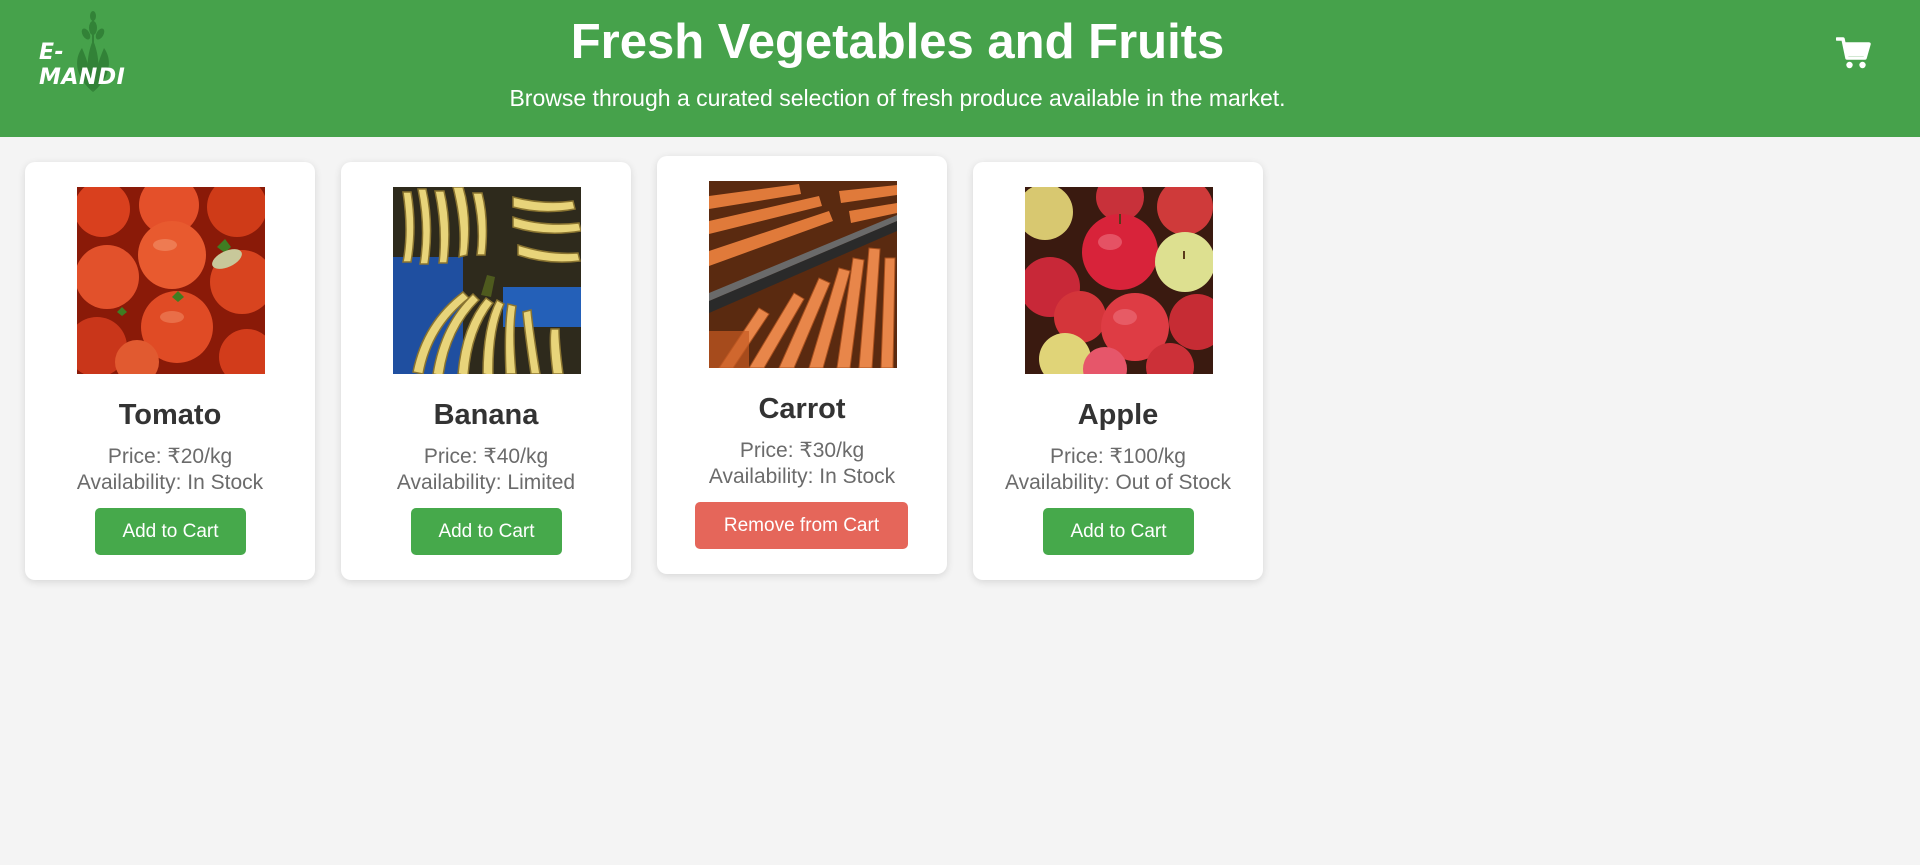 The image size is (1920, 865). What do you see at coordinates (487, 280) in the screenshot?
I see `banana-image` at bounding box center [487, 280].